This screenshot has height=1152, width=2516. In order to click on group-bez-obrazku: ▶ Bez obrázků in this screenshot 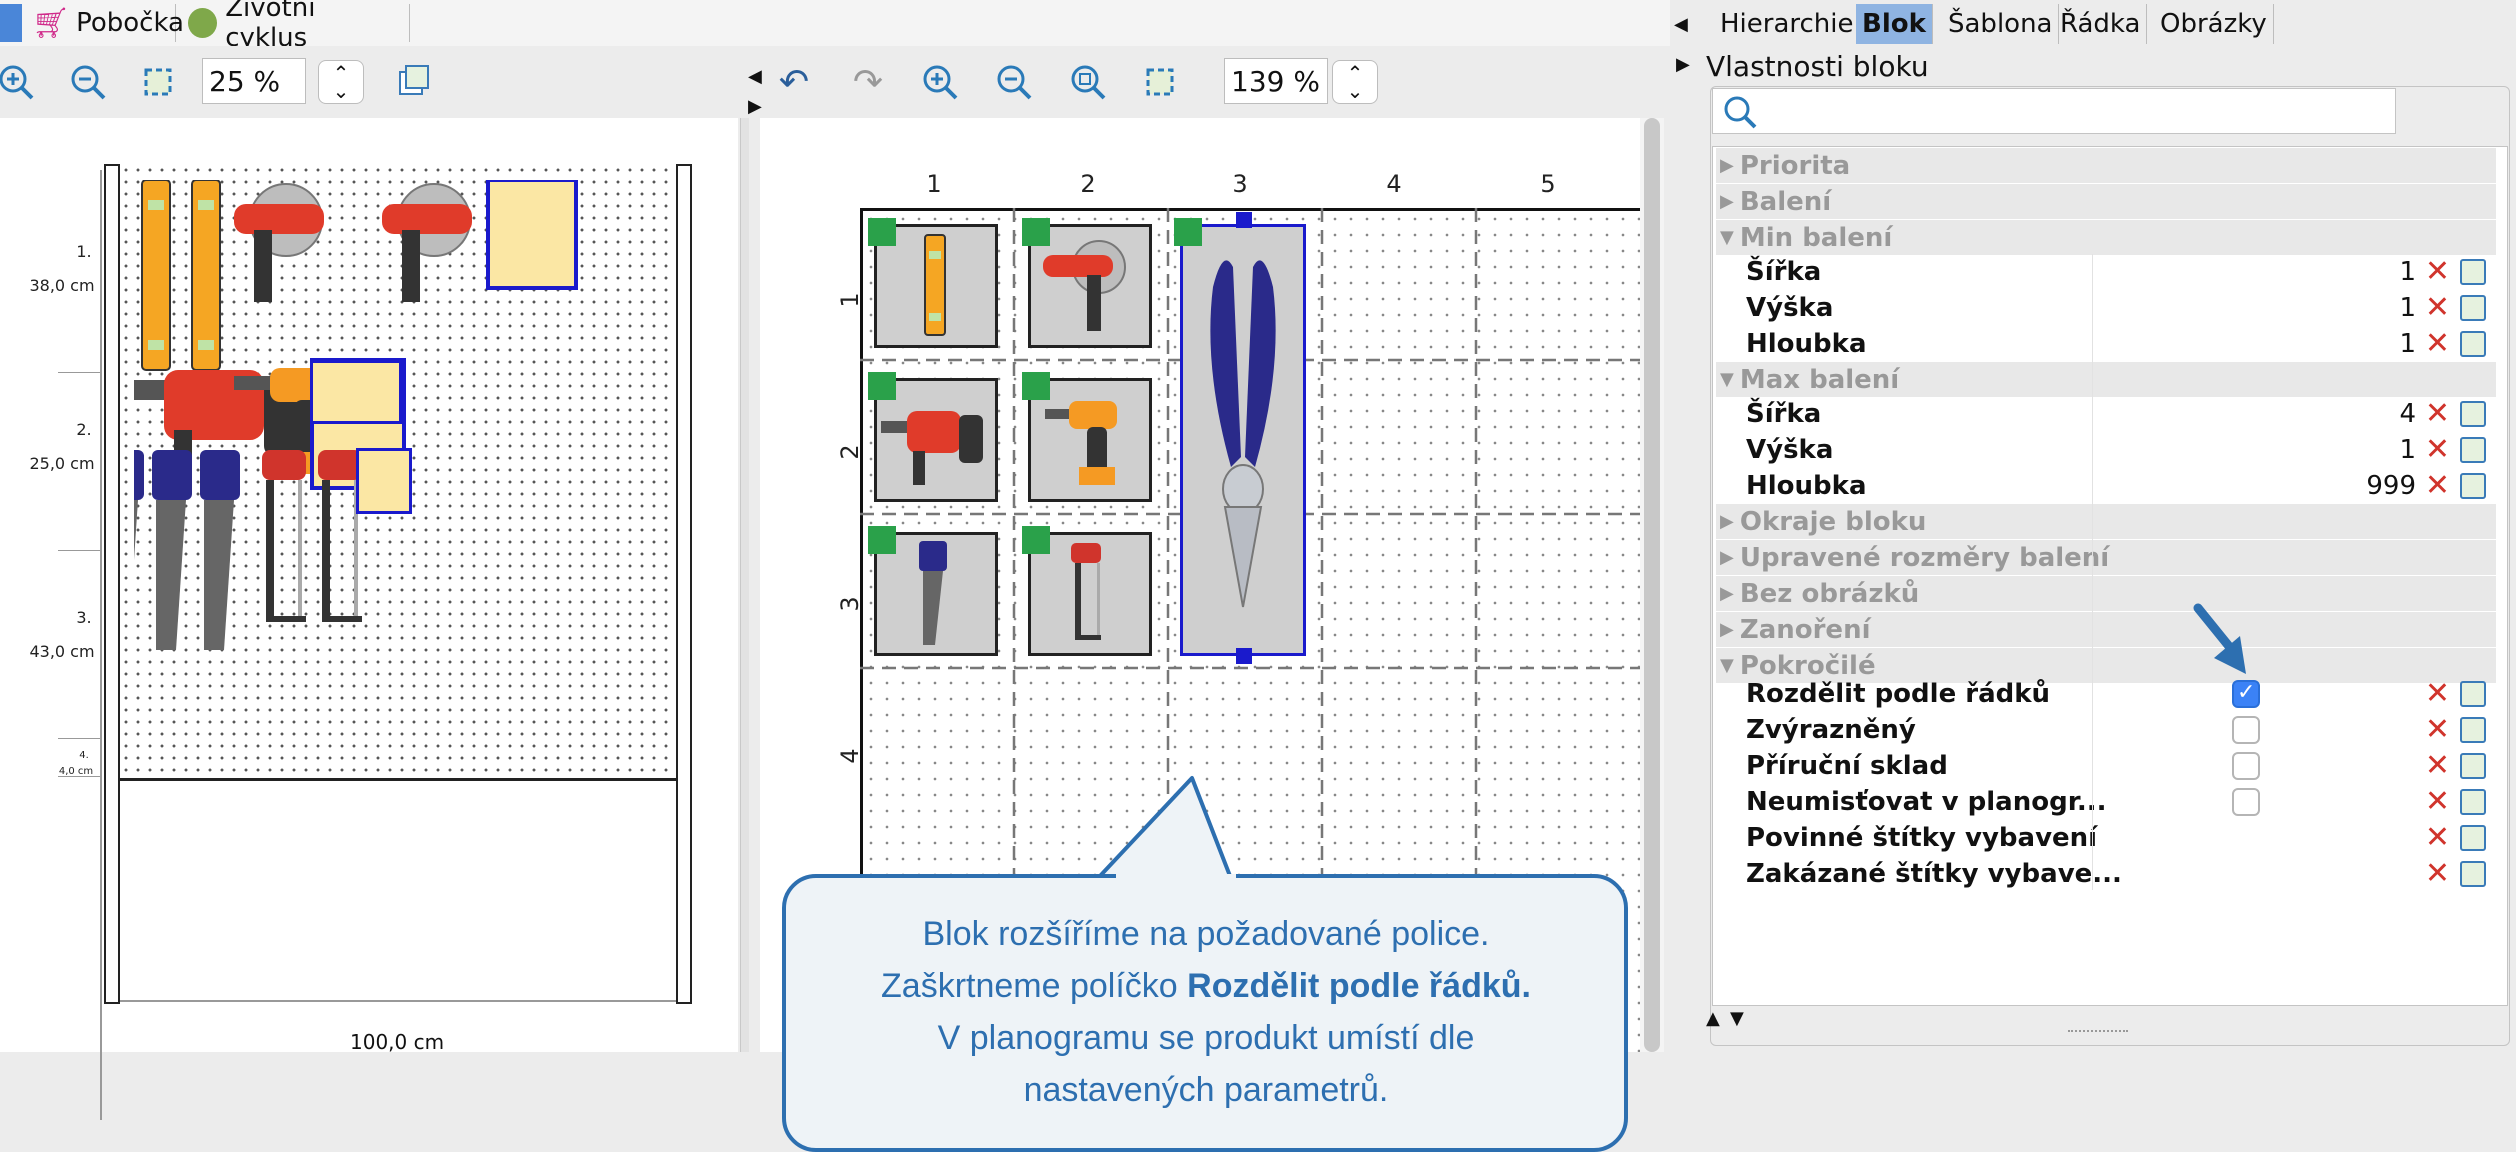, I will do `click(2106, 593)`.